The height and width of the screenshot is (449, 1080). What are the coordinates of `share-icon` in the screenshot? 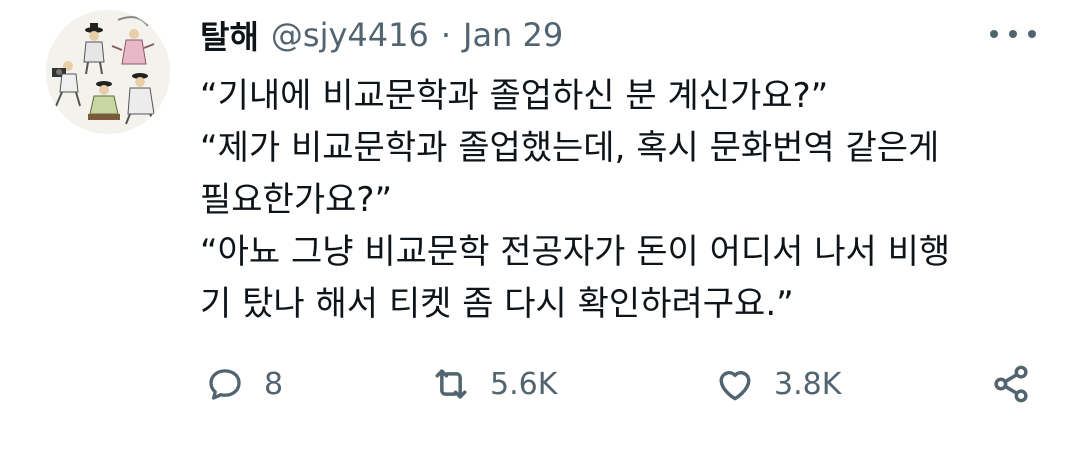 It's located at (1011, 384).